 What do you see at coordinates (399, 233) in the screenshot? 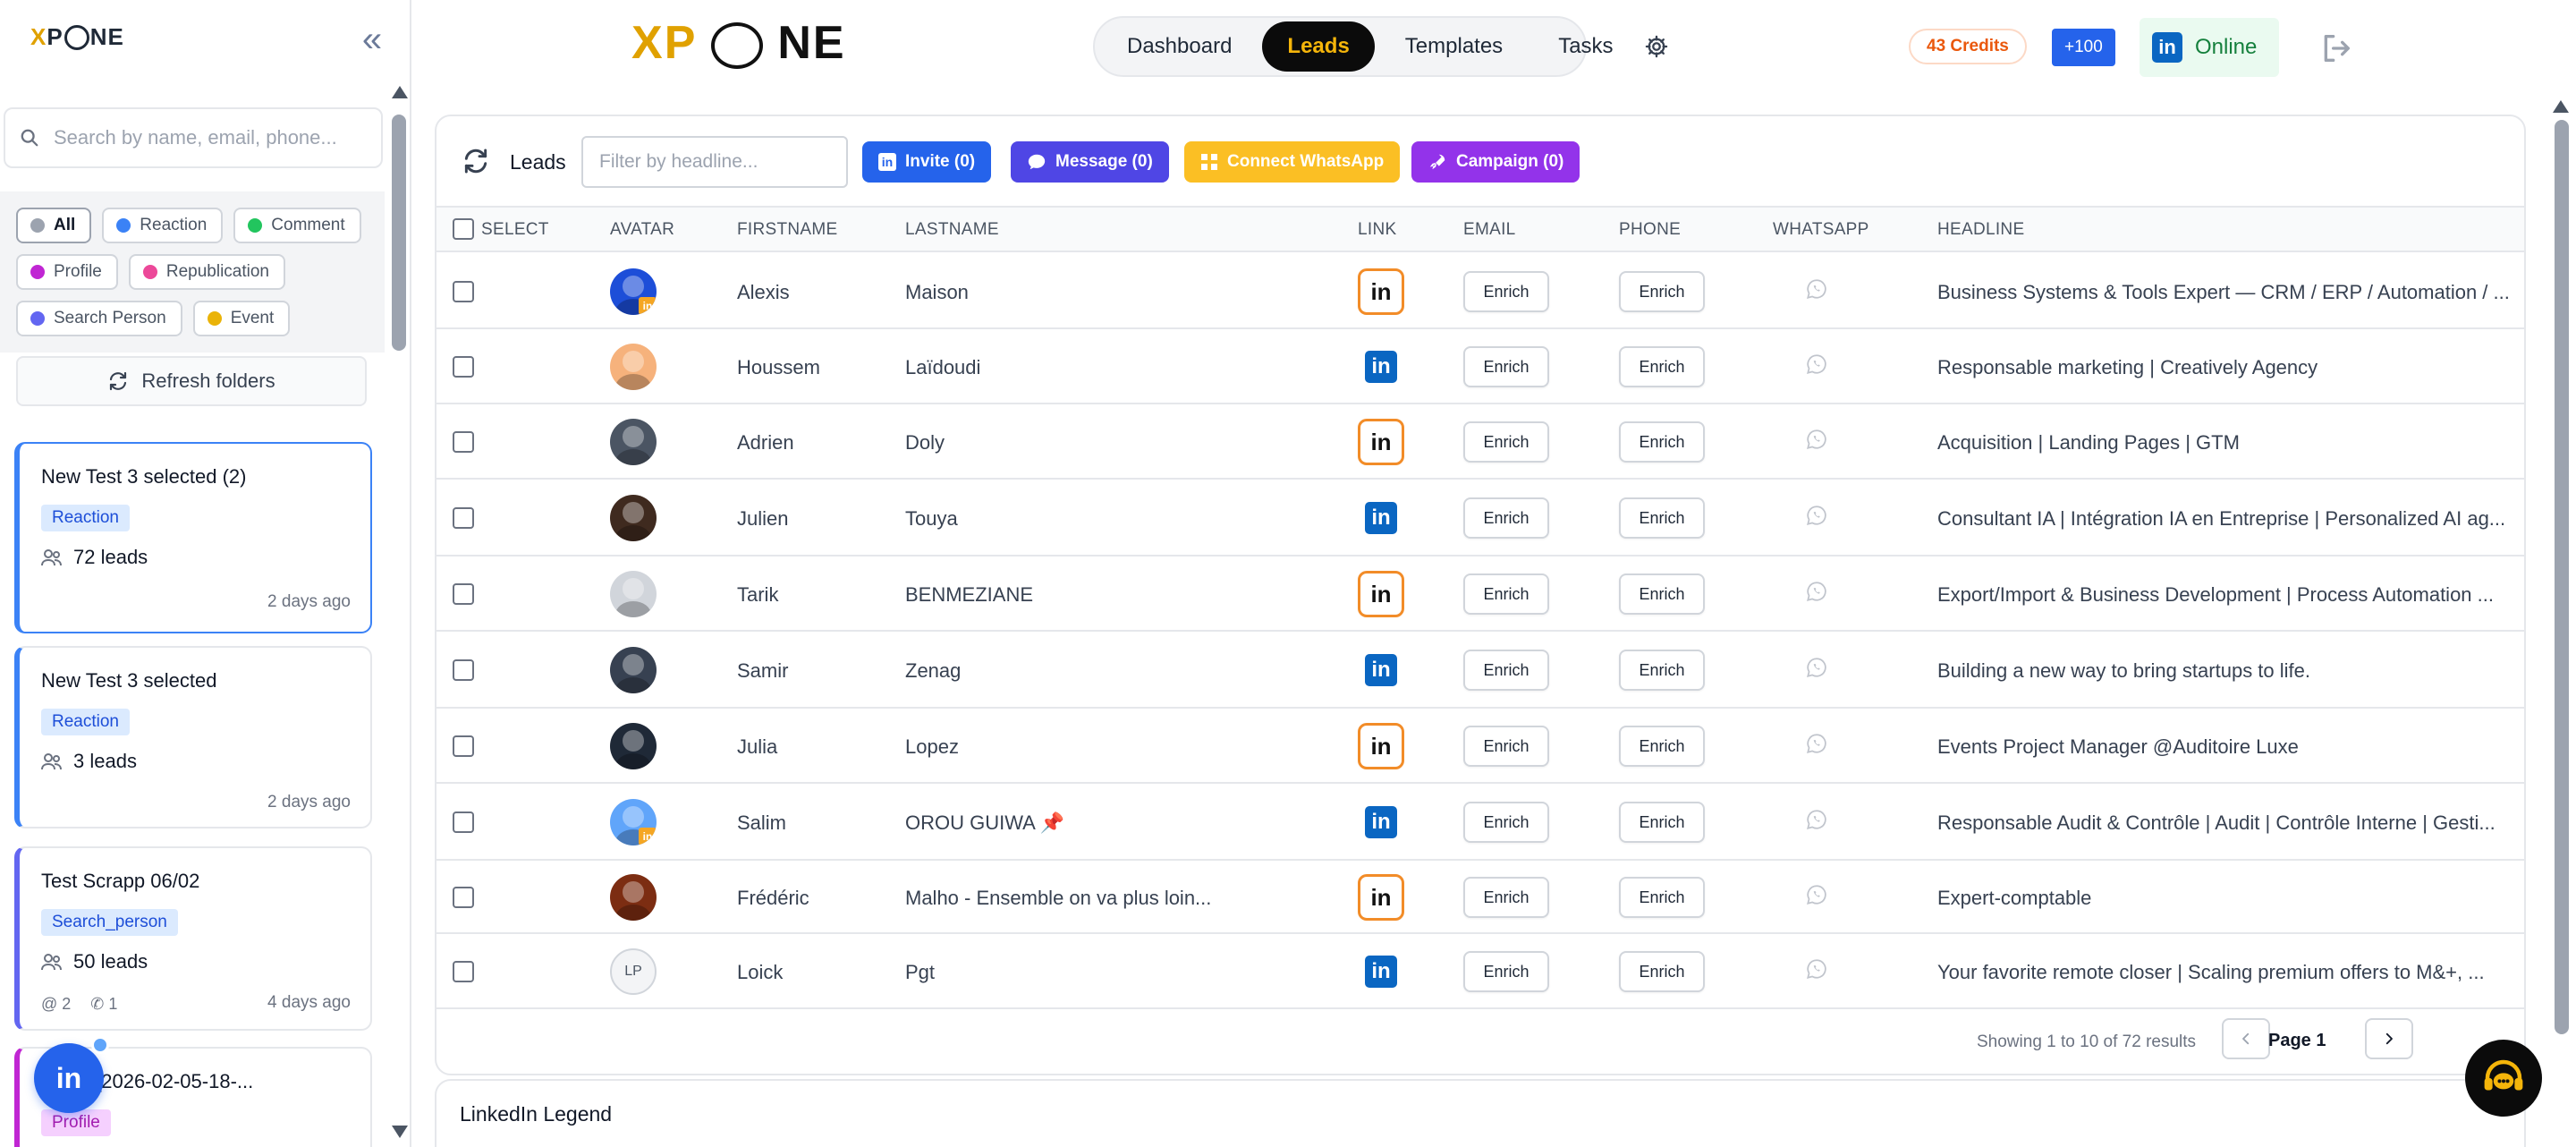
I see `sidebar-scrollbar` at bounding box center [399, 233].